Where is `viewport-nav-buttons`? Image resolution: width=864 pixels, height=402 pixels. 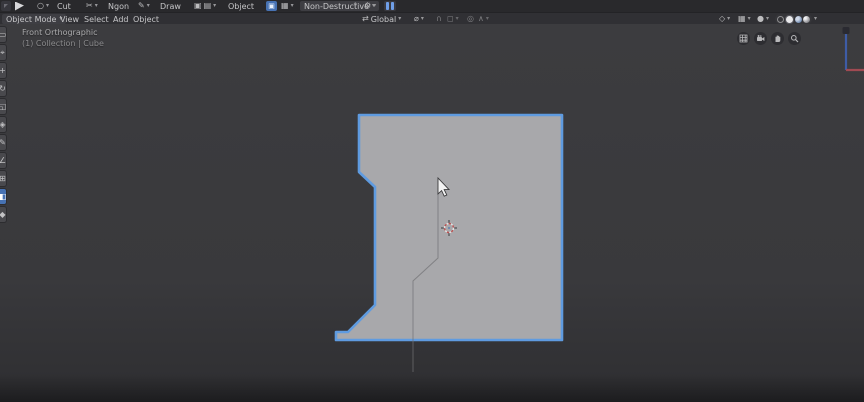 viewport-nav-buttons is located at coordinates (769, 38).